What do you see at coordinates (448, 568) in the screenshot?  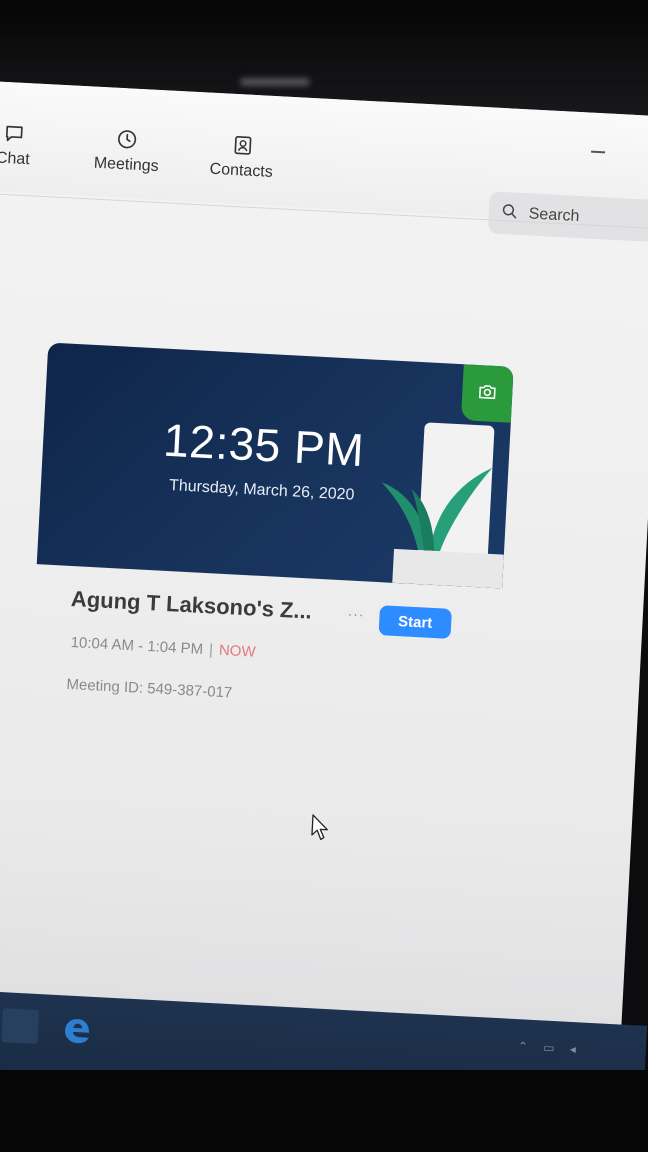 I see `plant-base-illustration` at bounding box center [448, 568].